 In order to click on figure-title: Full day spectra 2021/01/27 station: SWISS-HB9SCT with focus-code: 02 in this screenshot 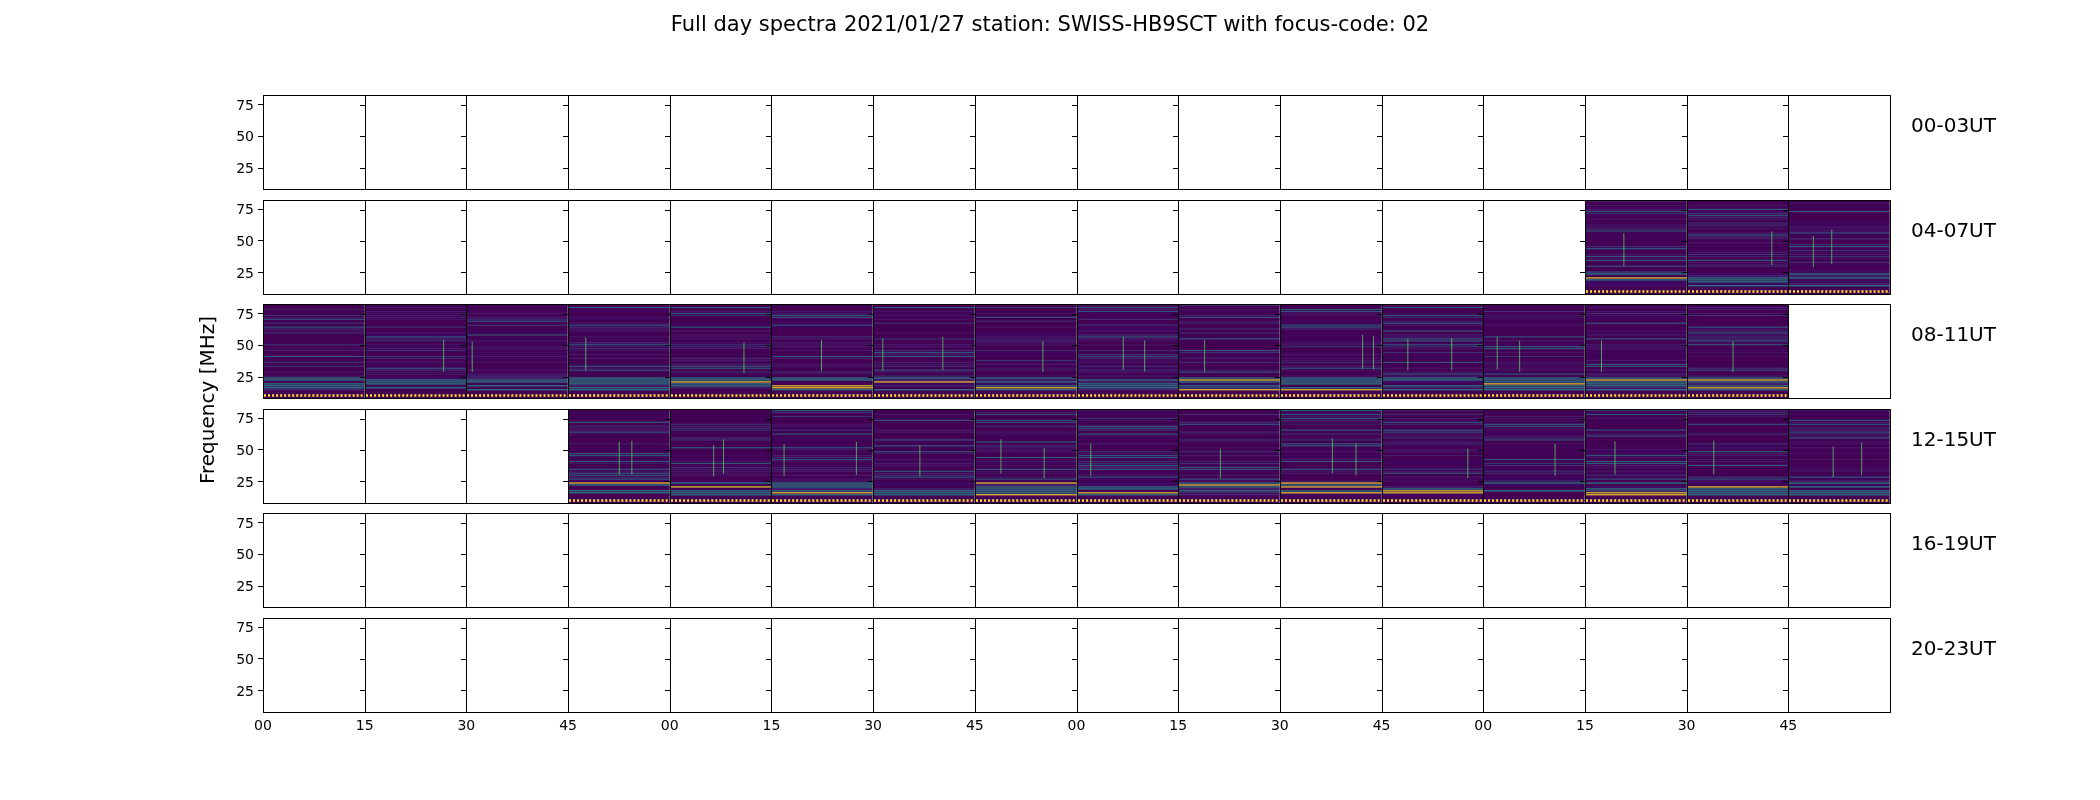, I will do `click(1050, 24)`.